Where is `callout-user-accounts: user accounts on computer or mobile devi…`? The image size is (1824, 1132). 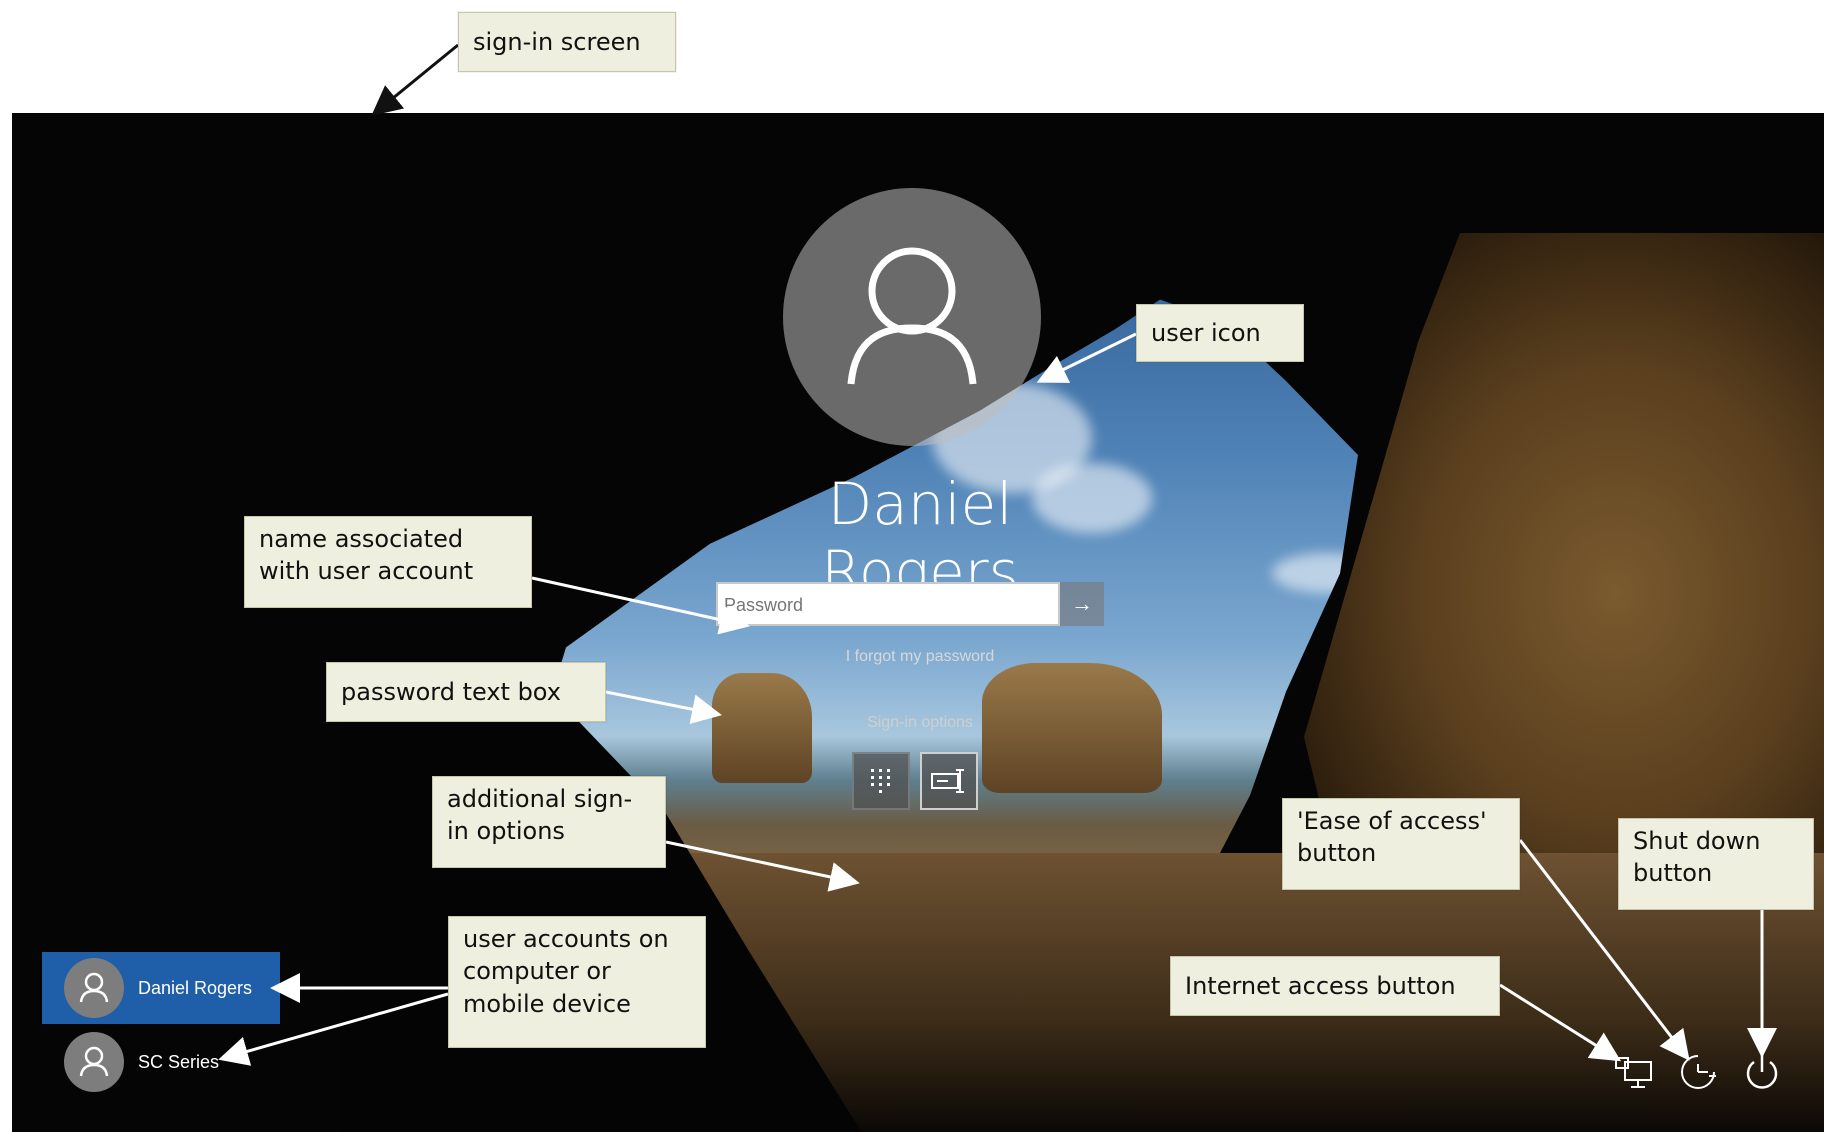 callout-user-accounts: user accounts on computer or mobile devi… is located at coordinates (577, 982).